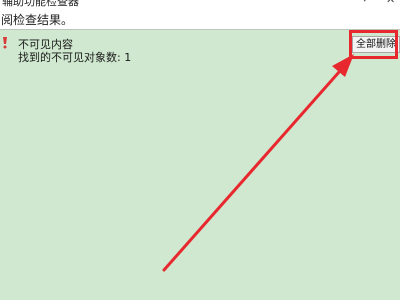 The image size is (400, 300). What do you see at coordinates (40, 4) in the screenshot?
I see `window-title: 辅助功能检查器` at bounding box center [40, 4].